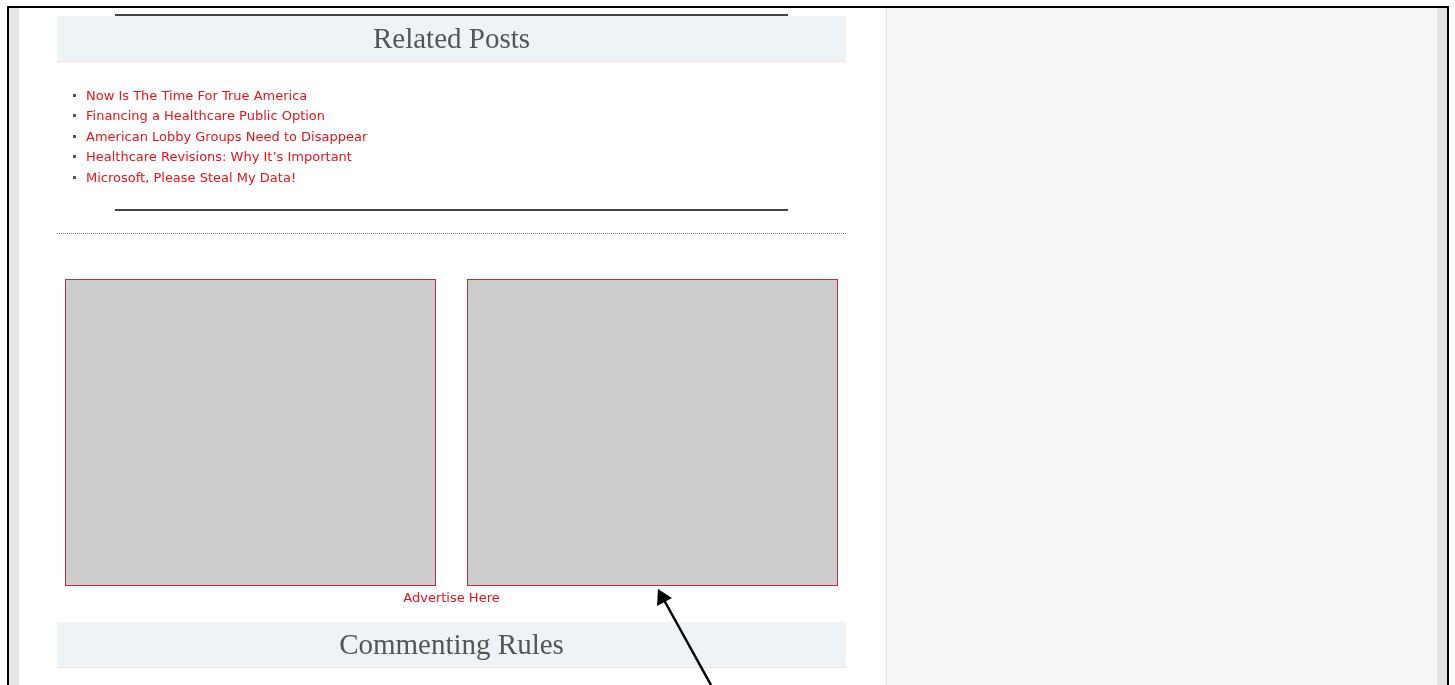  I want to click on advertise-link: Advertise Here, so click(451, 597).